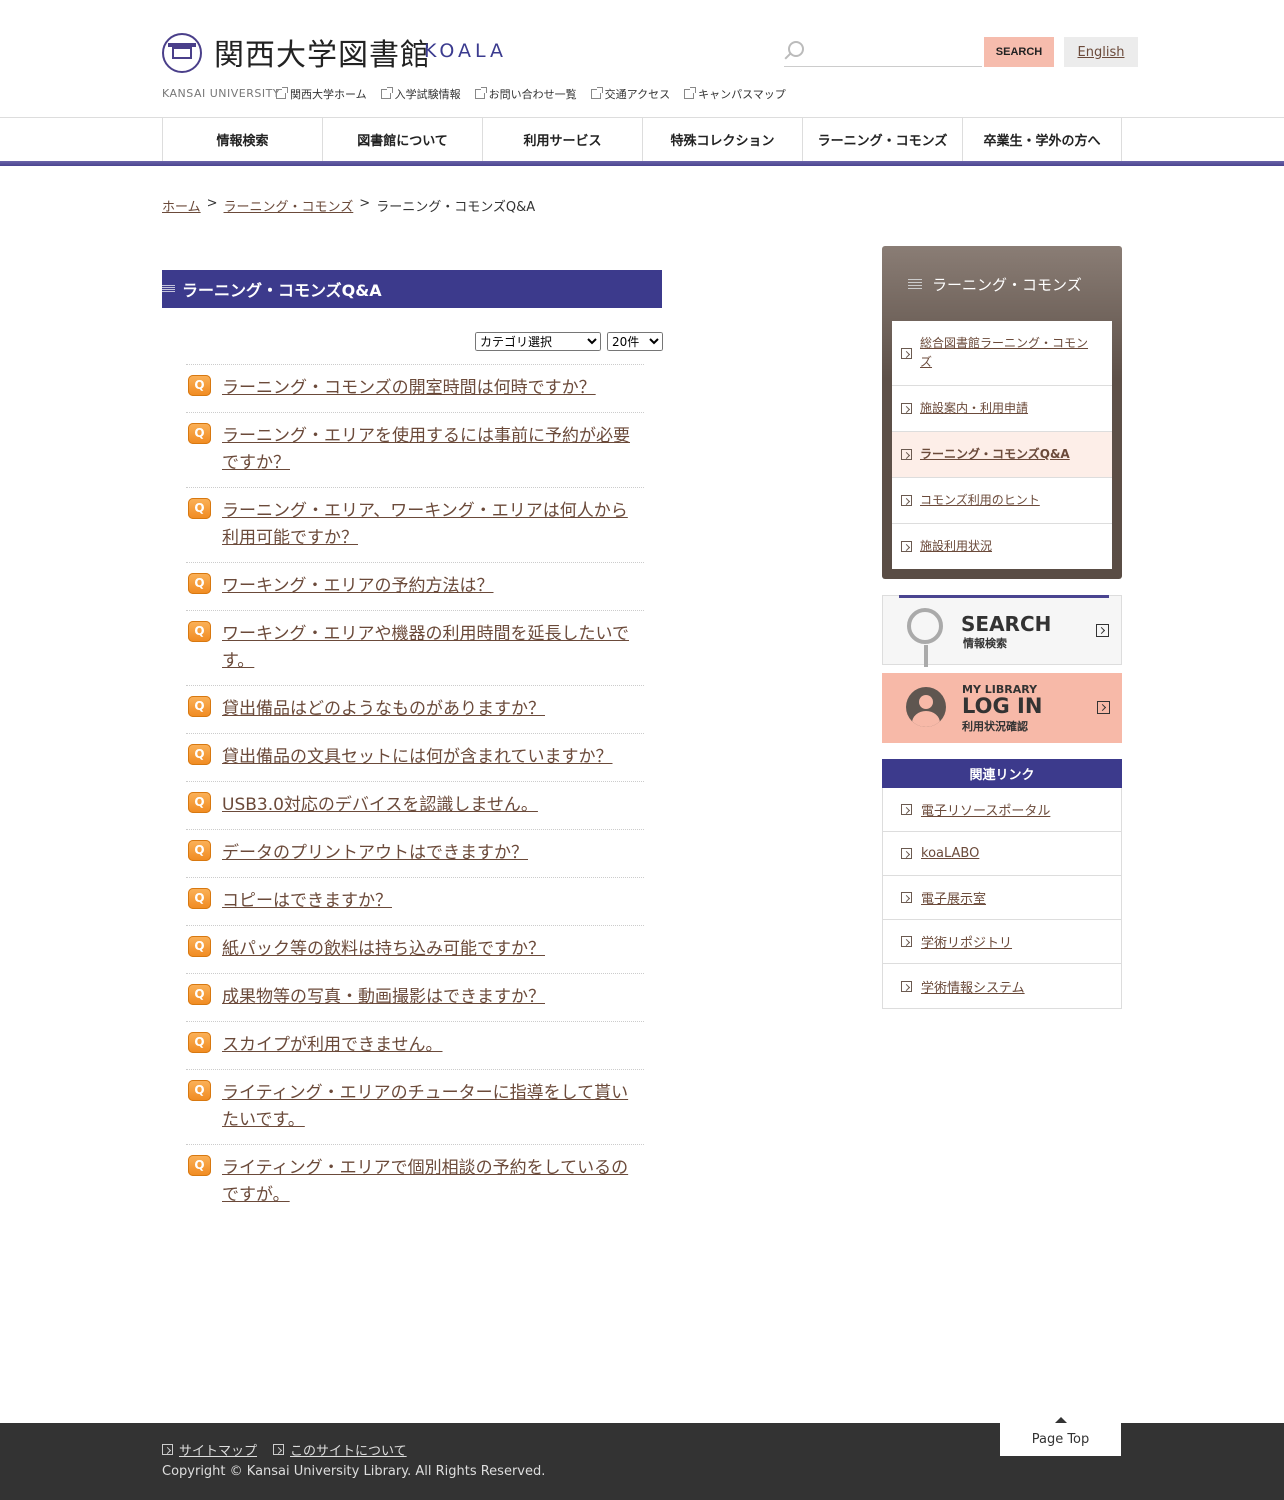 The image size is (1284, 1500). I want to click on breadcrumb-section: ラーニング・コモンズ, so click(289, 205).